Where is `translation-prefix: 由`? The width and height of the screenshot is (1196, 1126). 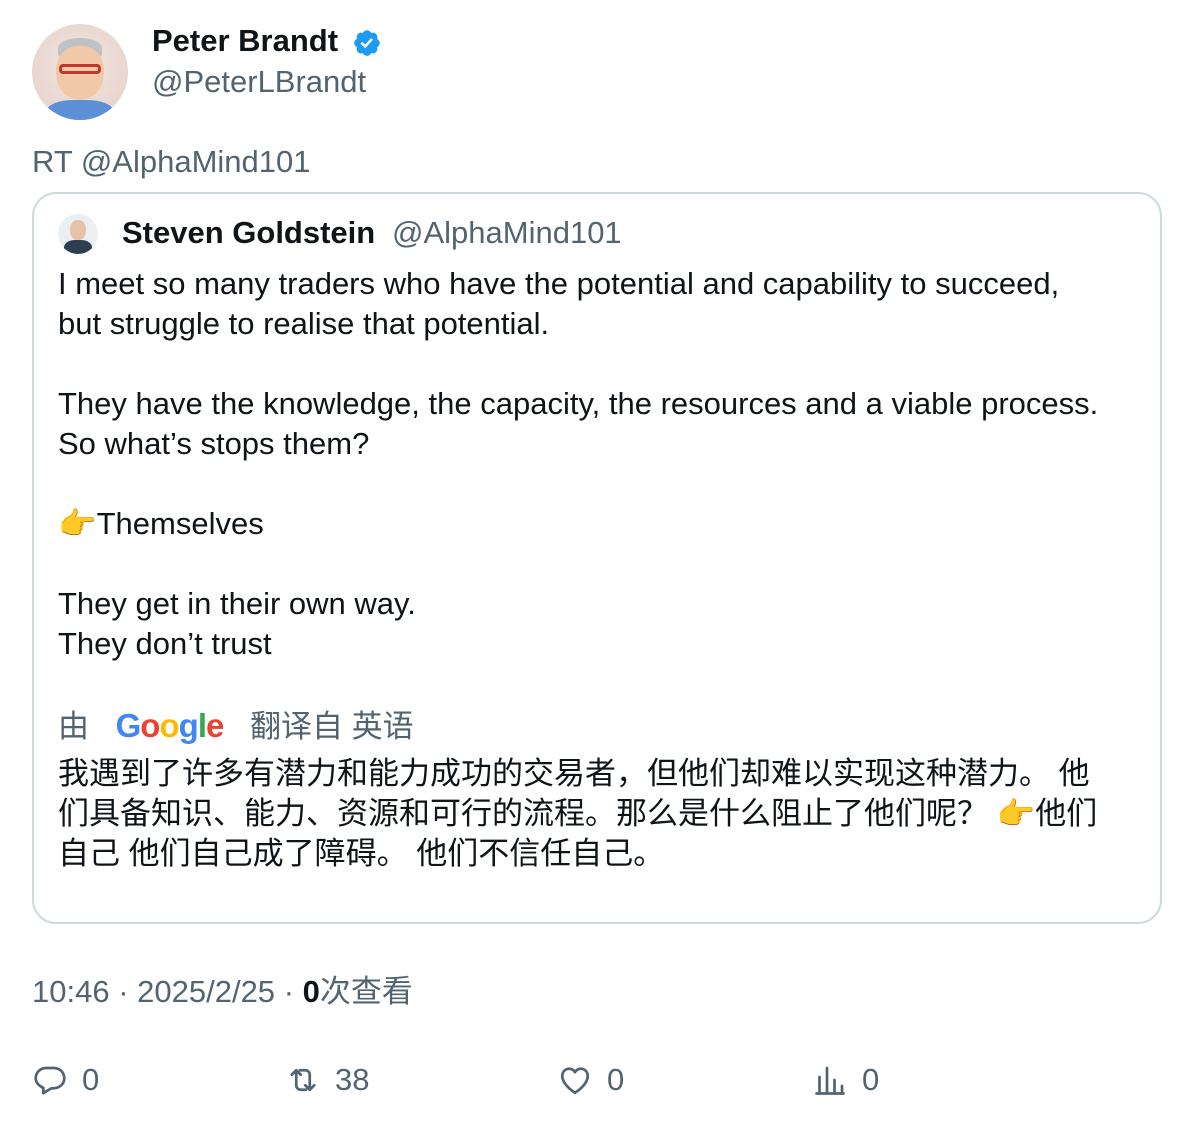 translation-prefix: 由 is located at coordinates (73, 726).